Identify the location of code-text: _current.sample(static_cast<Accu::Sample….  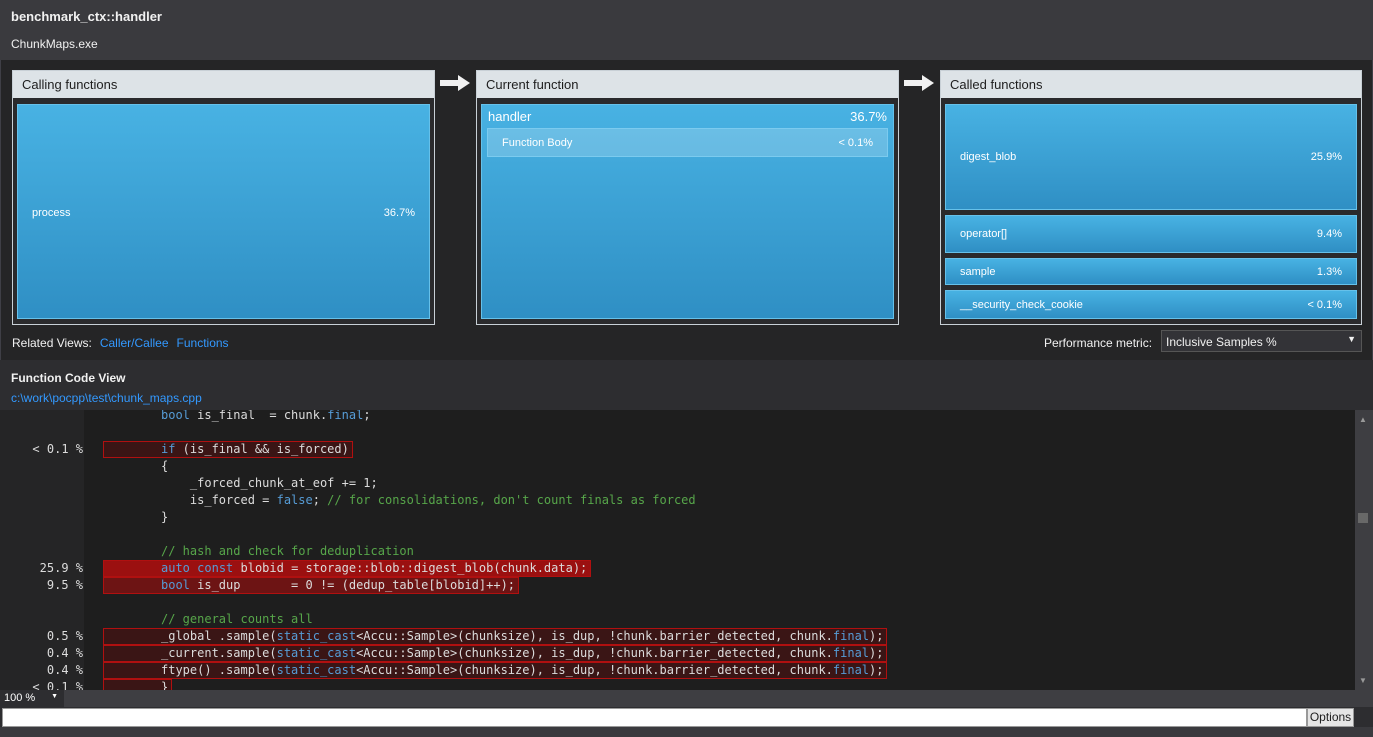
(522, 653).